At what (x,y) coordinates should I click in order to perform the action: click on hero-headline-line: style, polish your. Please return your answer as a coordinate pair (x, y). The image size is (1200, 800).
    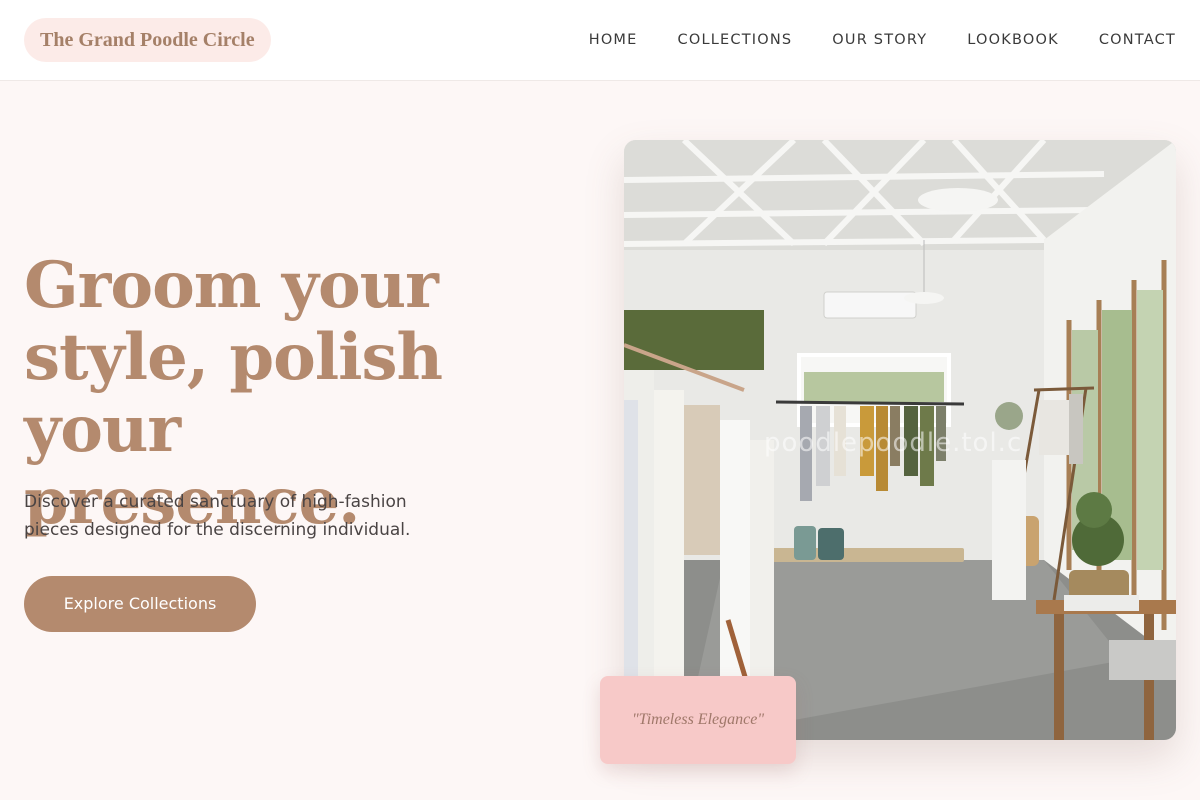
    Looking at the image, I should click on (233, 393).